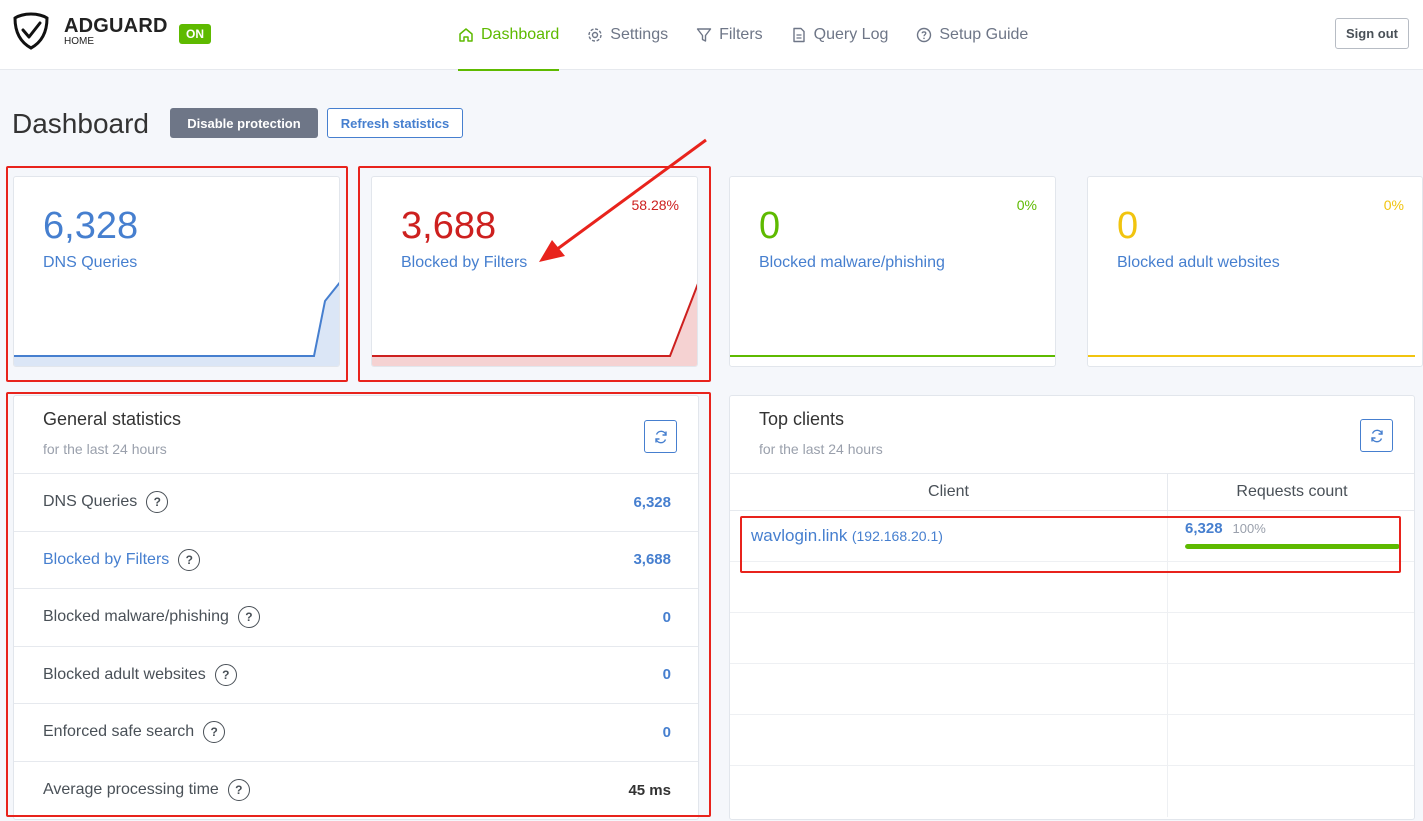 Image resolution: width=1423 pixels, height=821 pixels. I want to click on clients-refresh-button, so click(1376, 435).